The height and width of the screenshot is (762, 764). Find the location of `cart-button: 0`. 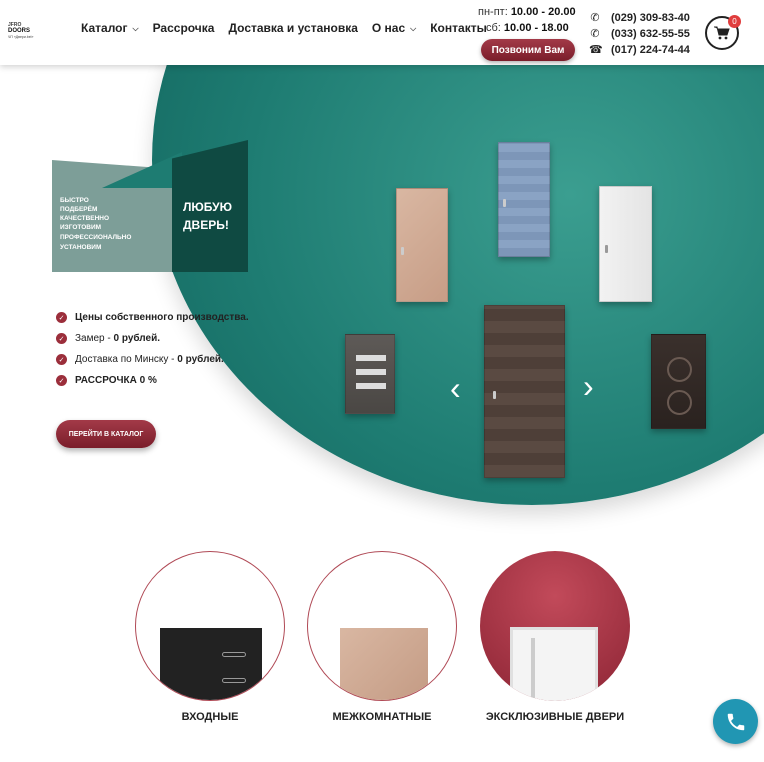

cart-button: 0 is located at coordinates (723, 32).